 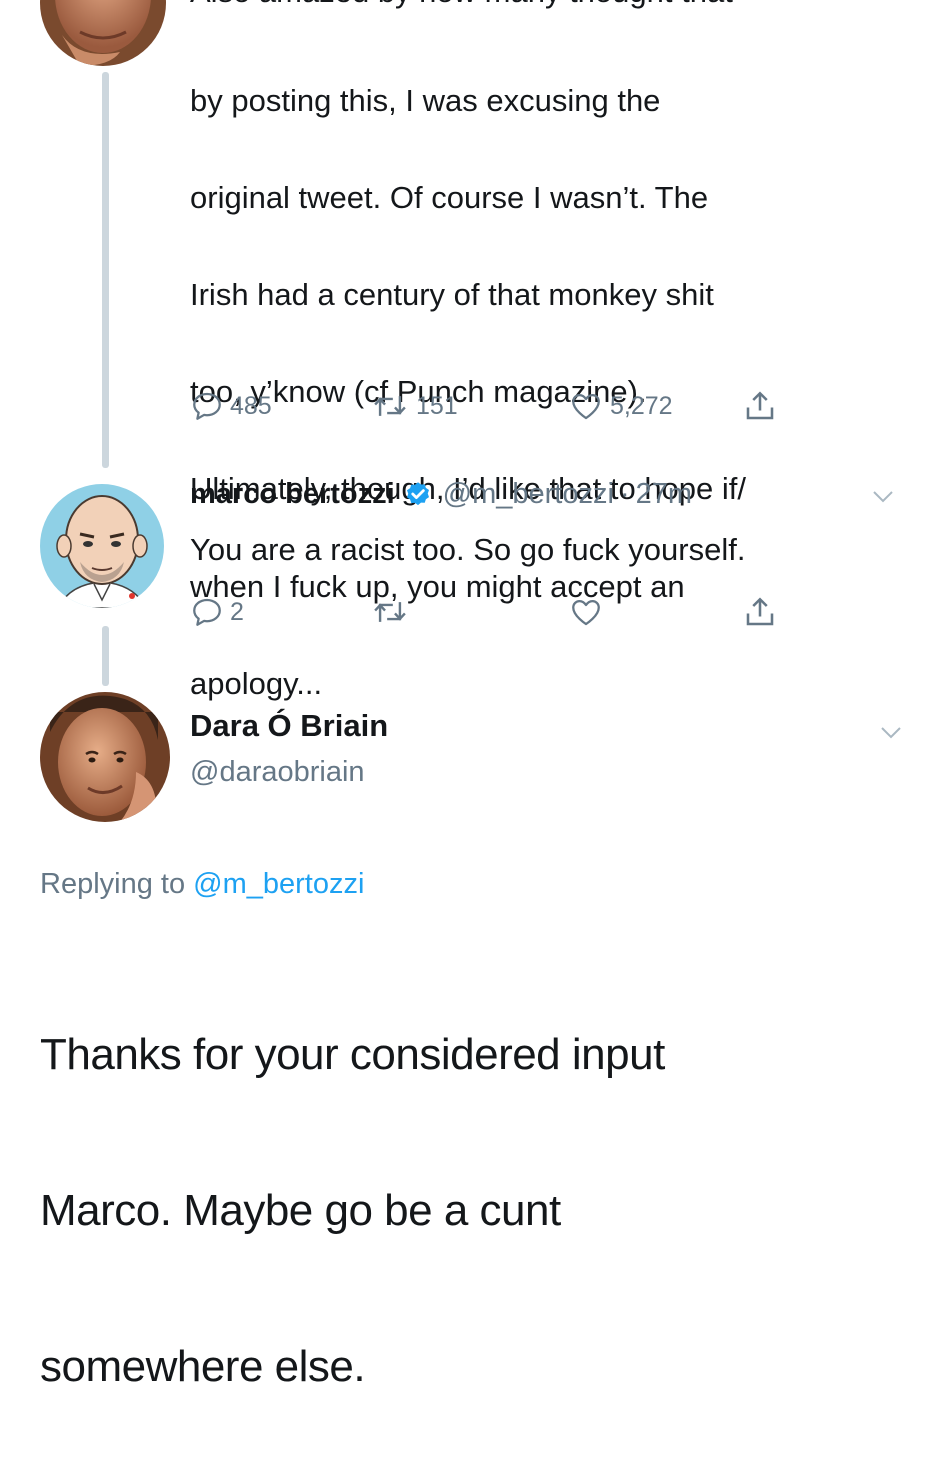 What do you see at coordinates (300, 1210) in the screenshot?
I see `tweet-text-line: Marco. Maybe go be a cunt` at bounding box center [300, 1210].